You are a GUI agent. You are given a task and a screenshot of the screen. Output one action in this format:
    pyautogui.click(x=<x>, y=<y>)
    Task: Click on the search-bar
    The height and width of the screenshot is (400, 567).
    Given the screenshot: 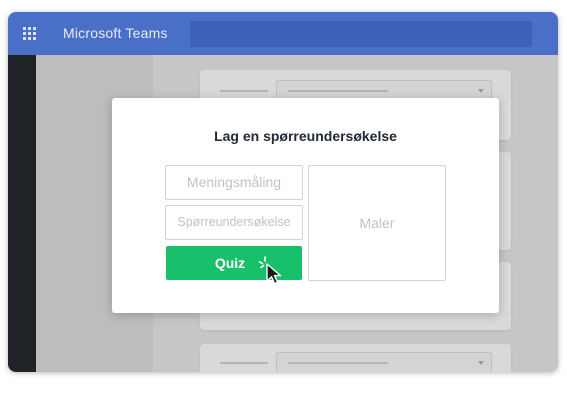 What is the action you would take?
    pyautogui.click(x=361, y=34)
    